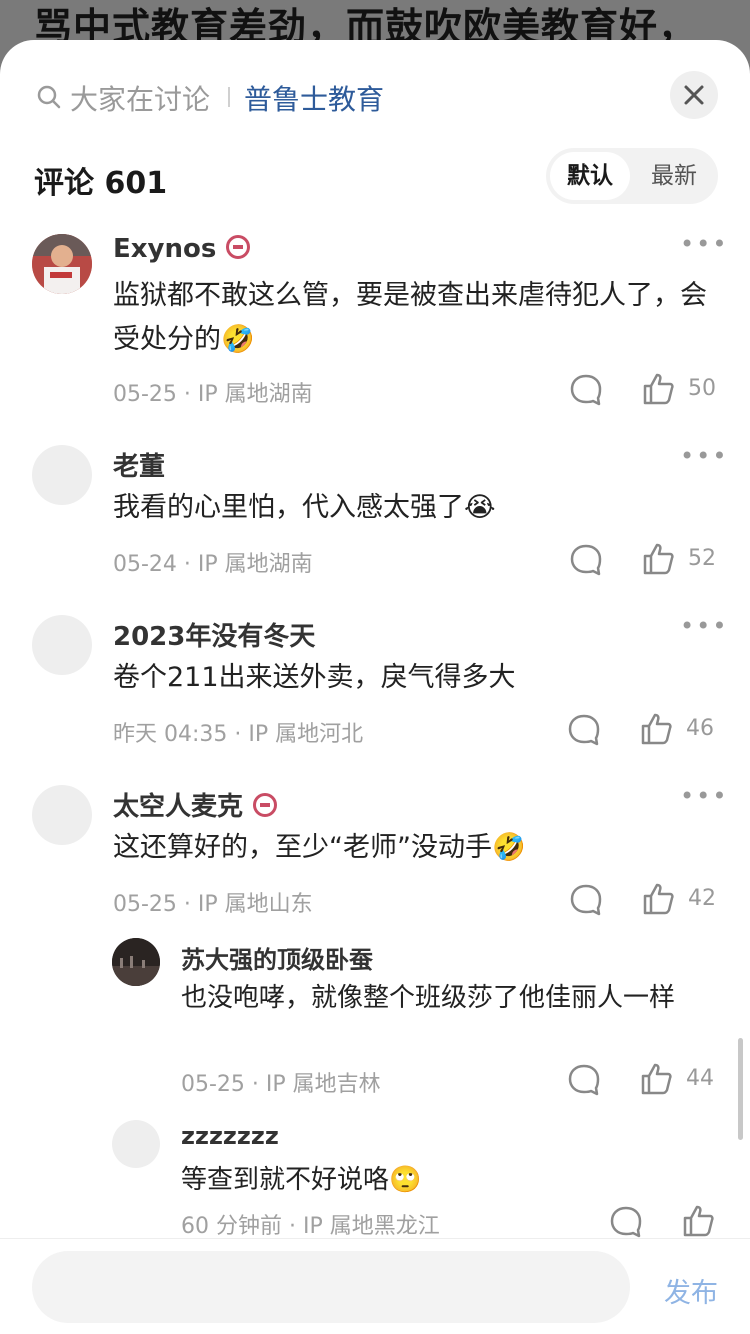 This screenshot has width=750, height=1334. I want to click on comment-meta: 昨天 04:35 · IP 属地河北, so click(238, 734).